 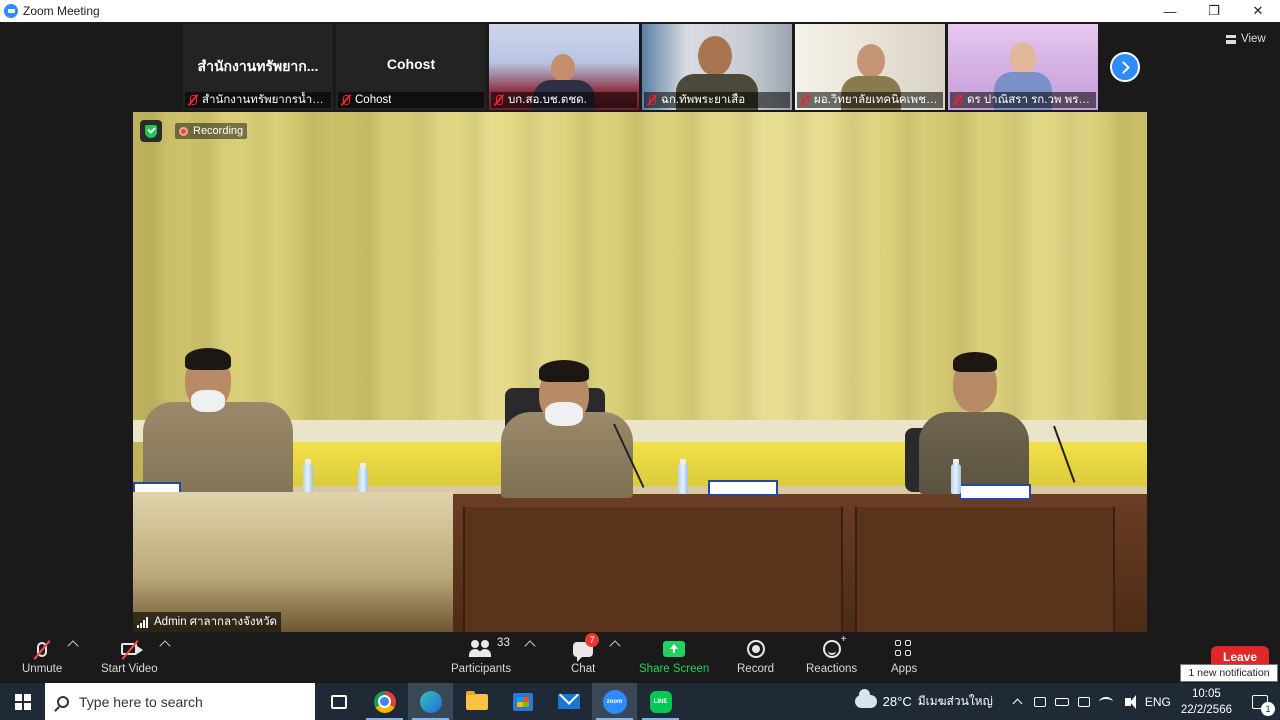 I want to click on restore-button: ❐, so click(x=1214, y=11).